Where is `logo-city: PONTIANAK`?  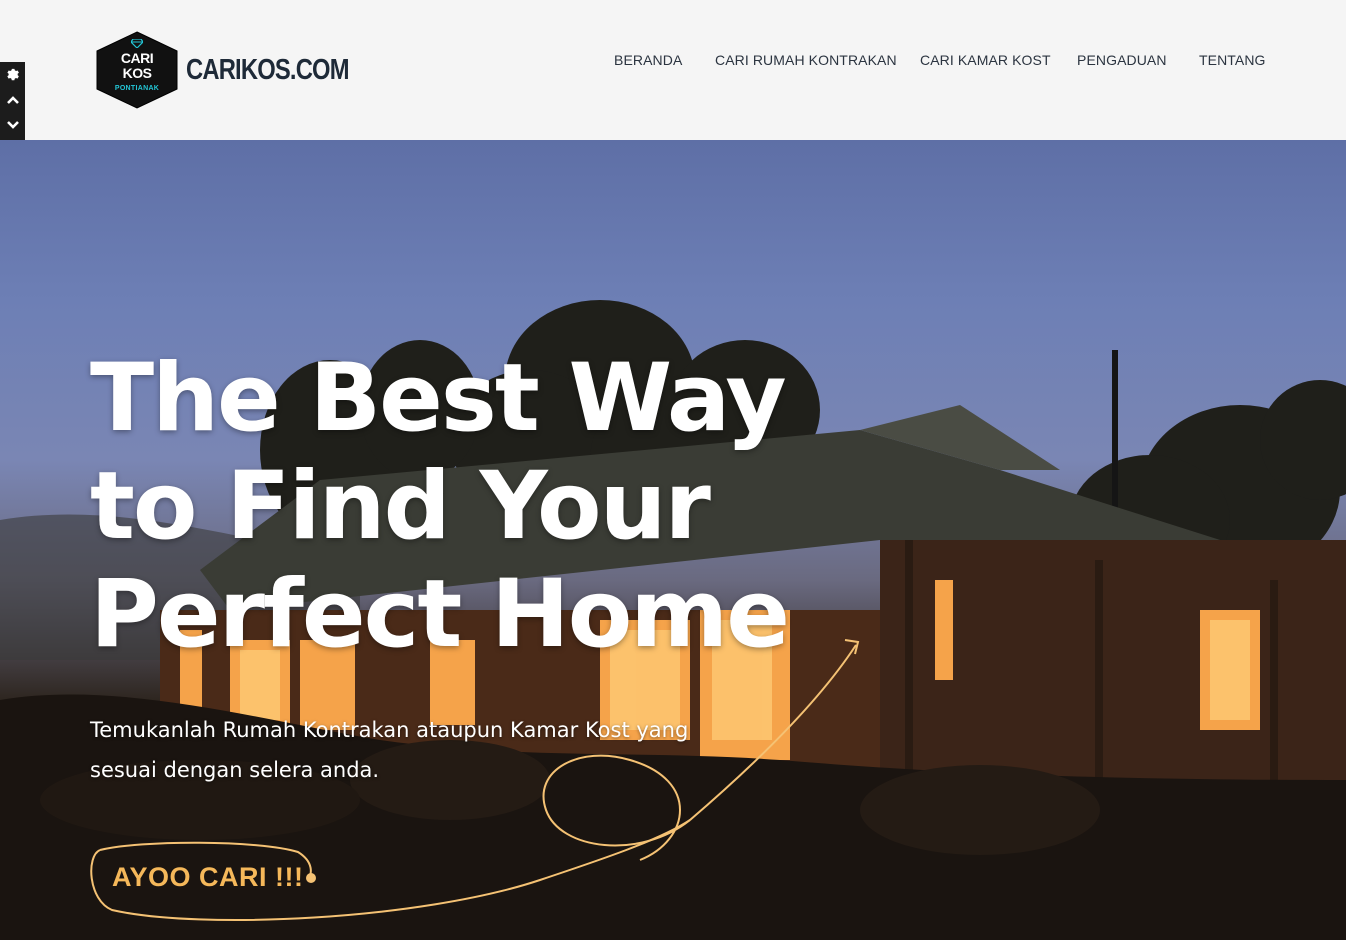
logo-city: PONTIANAK is located at coordinates (137, 88).